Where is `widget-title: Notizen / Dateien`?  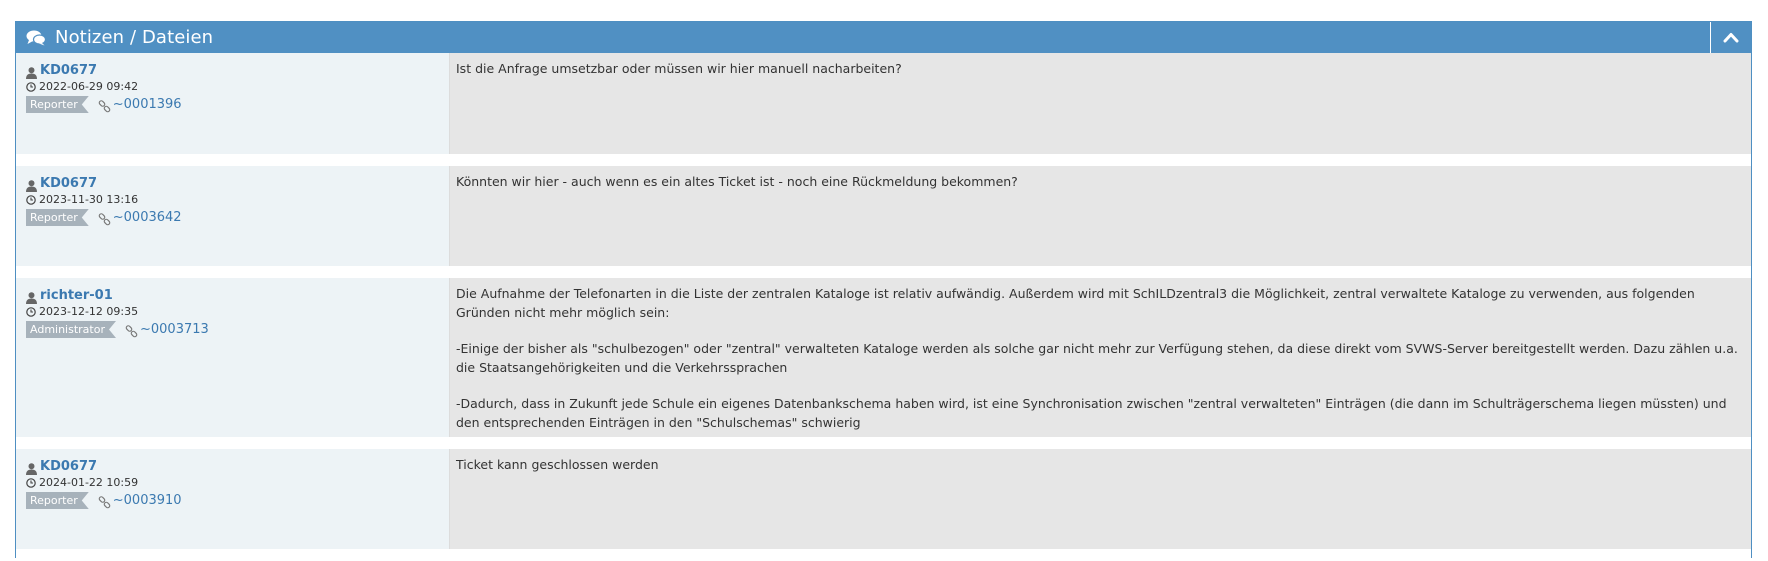
widget-title: Notizen / Dateien is located at coordinates (134, 37).